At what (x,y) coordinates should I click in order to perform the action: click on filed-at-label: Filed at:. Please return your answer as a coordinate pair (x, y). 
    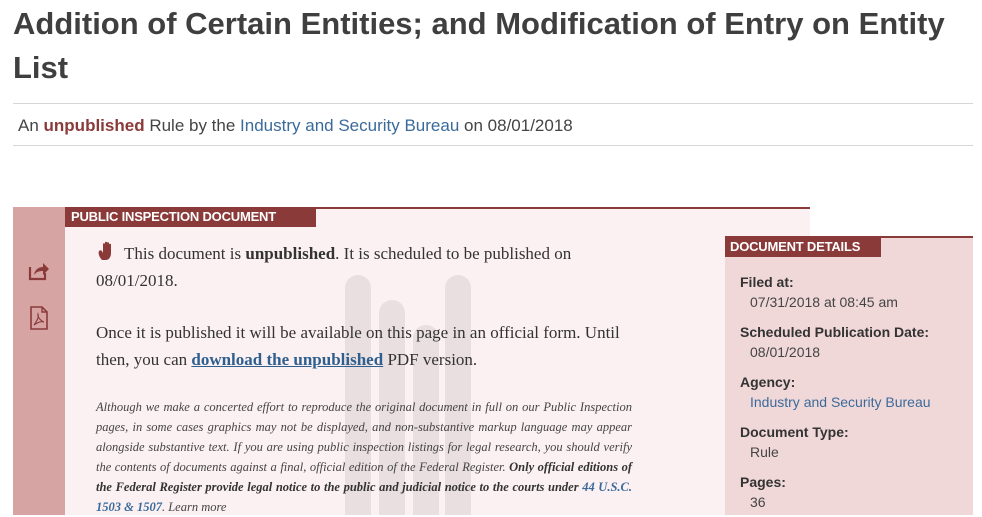
    Looking at the image, I should click on (767, 282).